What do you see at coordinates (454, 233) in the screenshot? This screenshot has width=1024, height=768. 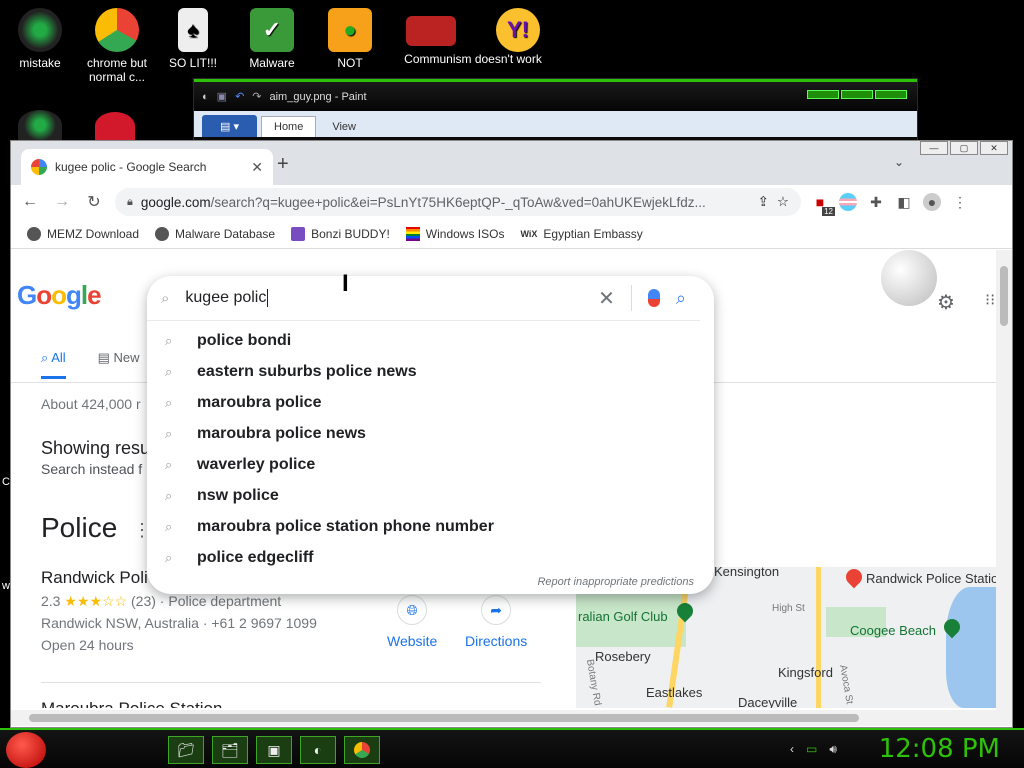 I see `bookmark-windows-isos: Windows ISOs` at bounding box center [454, 233].